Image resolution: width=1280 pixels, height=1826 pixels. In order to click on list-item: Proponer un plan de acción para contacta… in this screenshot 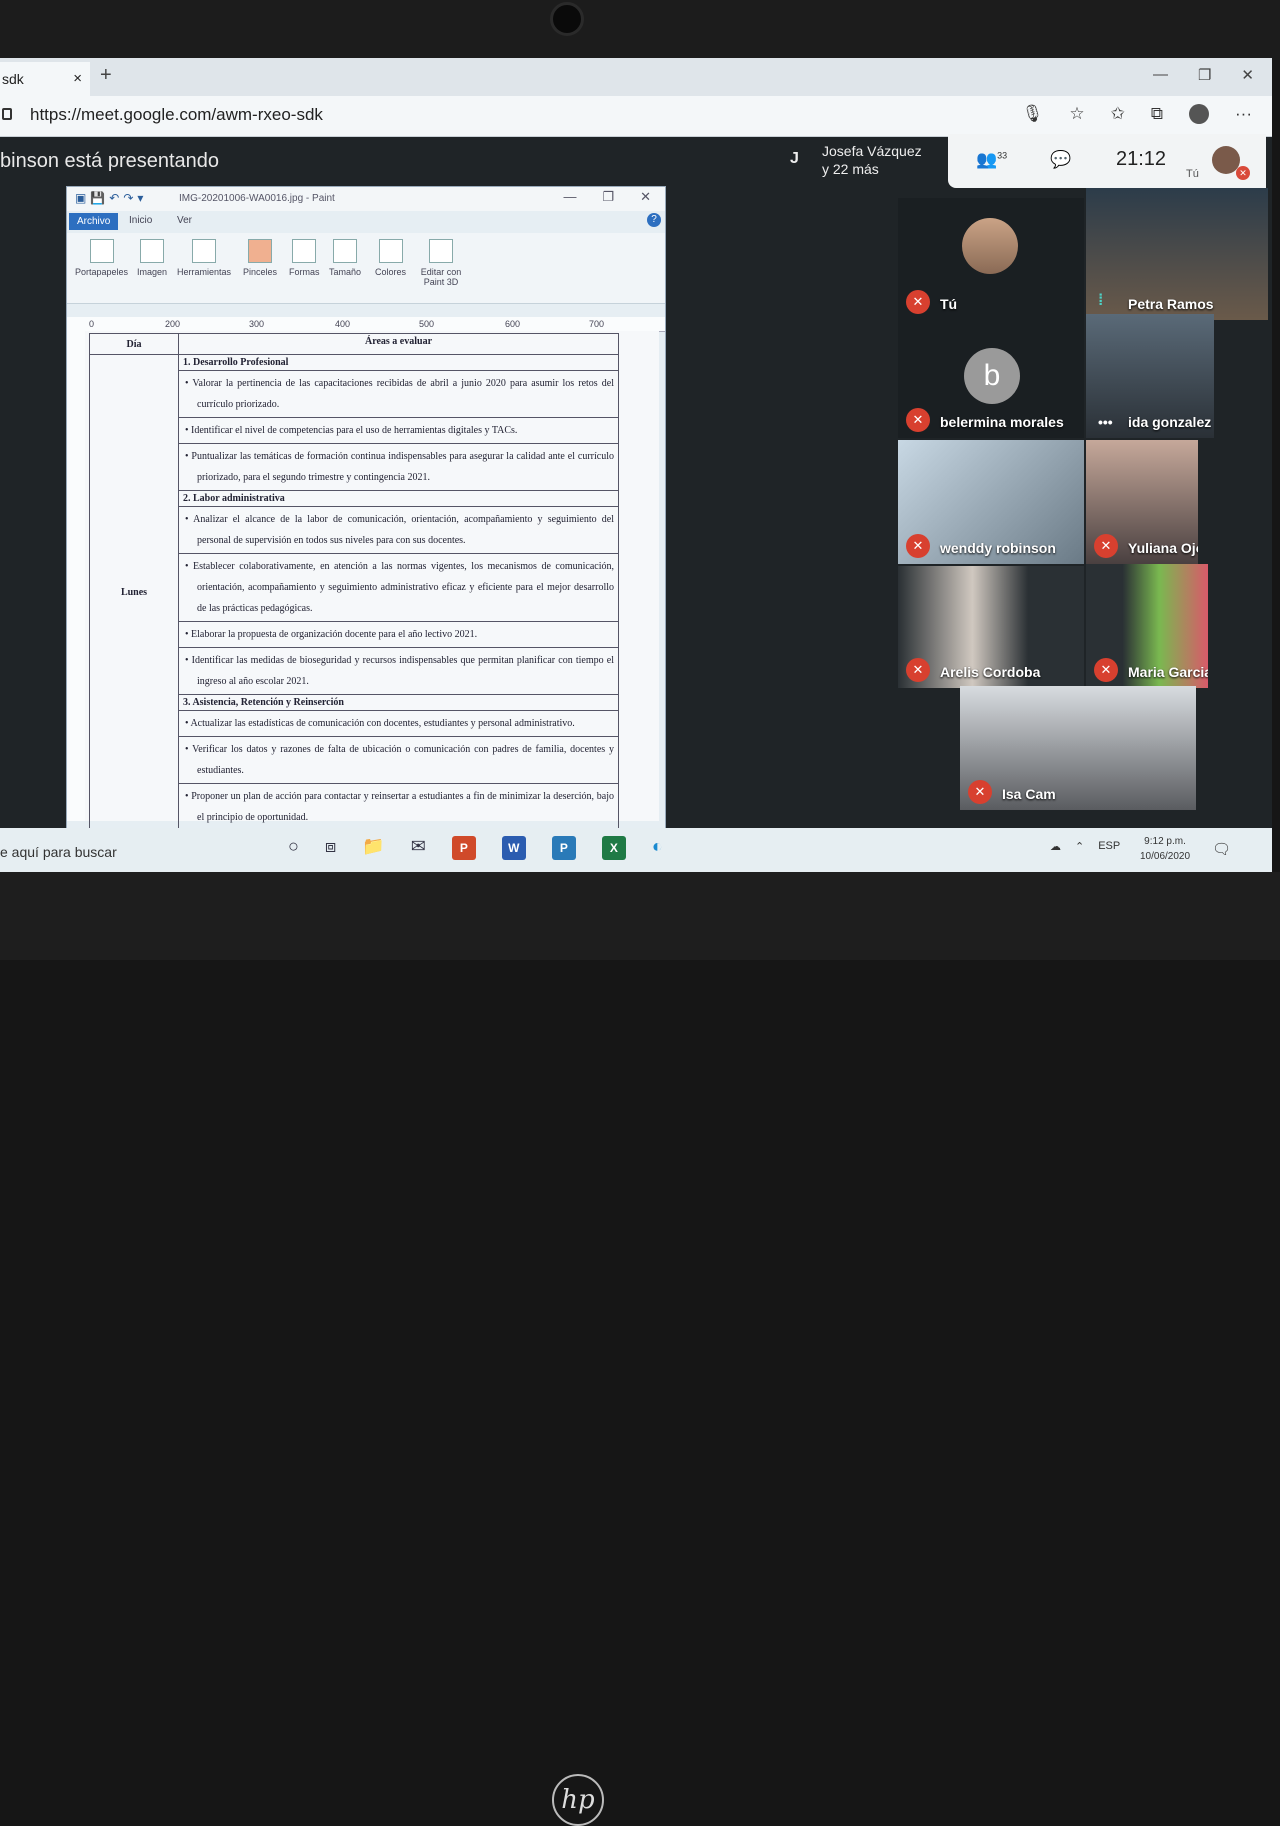, I will do `click(398, 807)`.